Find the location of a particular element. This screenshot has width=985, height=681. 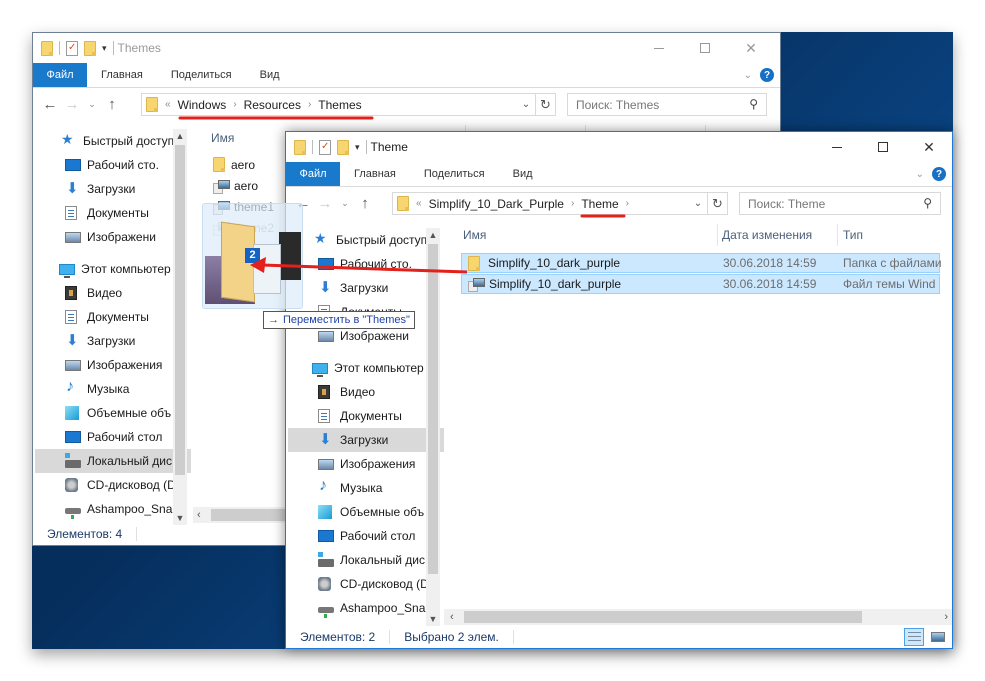

maximize-button is located at coordinates (705, 48).